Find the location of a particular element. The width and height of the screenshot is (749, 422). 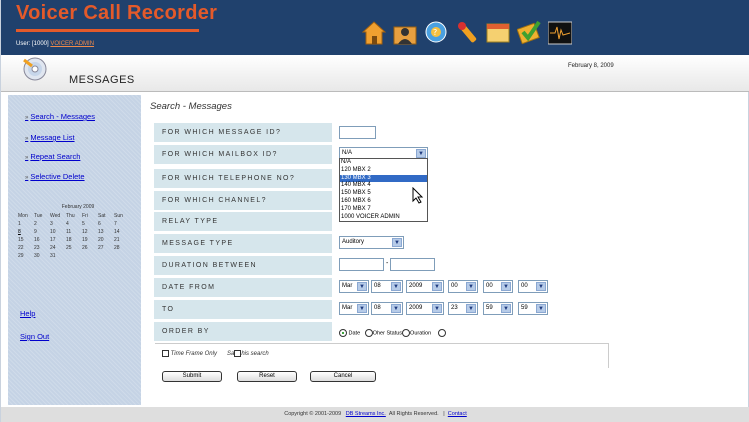

calendar-day: 4 is located at coordinates (74, 224).